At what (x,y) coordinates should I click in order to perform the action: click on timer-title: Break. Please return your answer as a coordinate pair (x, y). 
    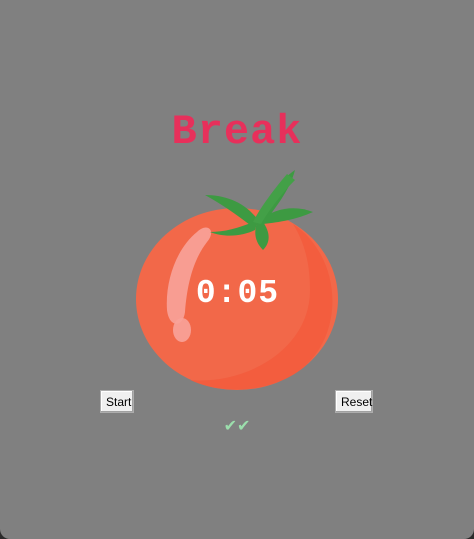
    Looking at the image, I should click on (237, 132).